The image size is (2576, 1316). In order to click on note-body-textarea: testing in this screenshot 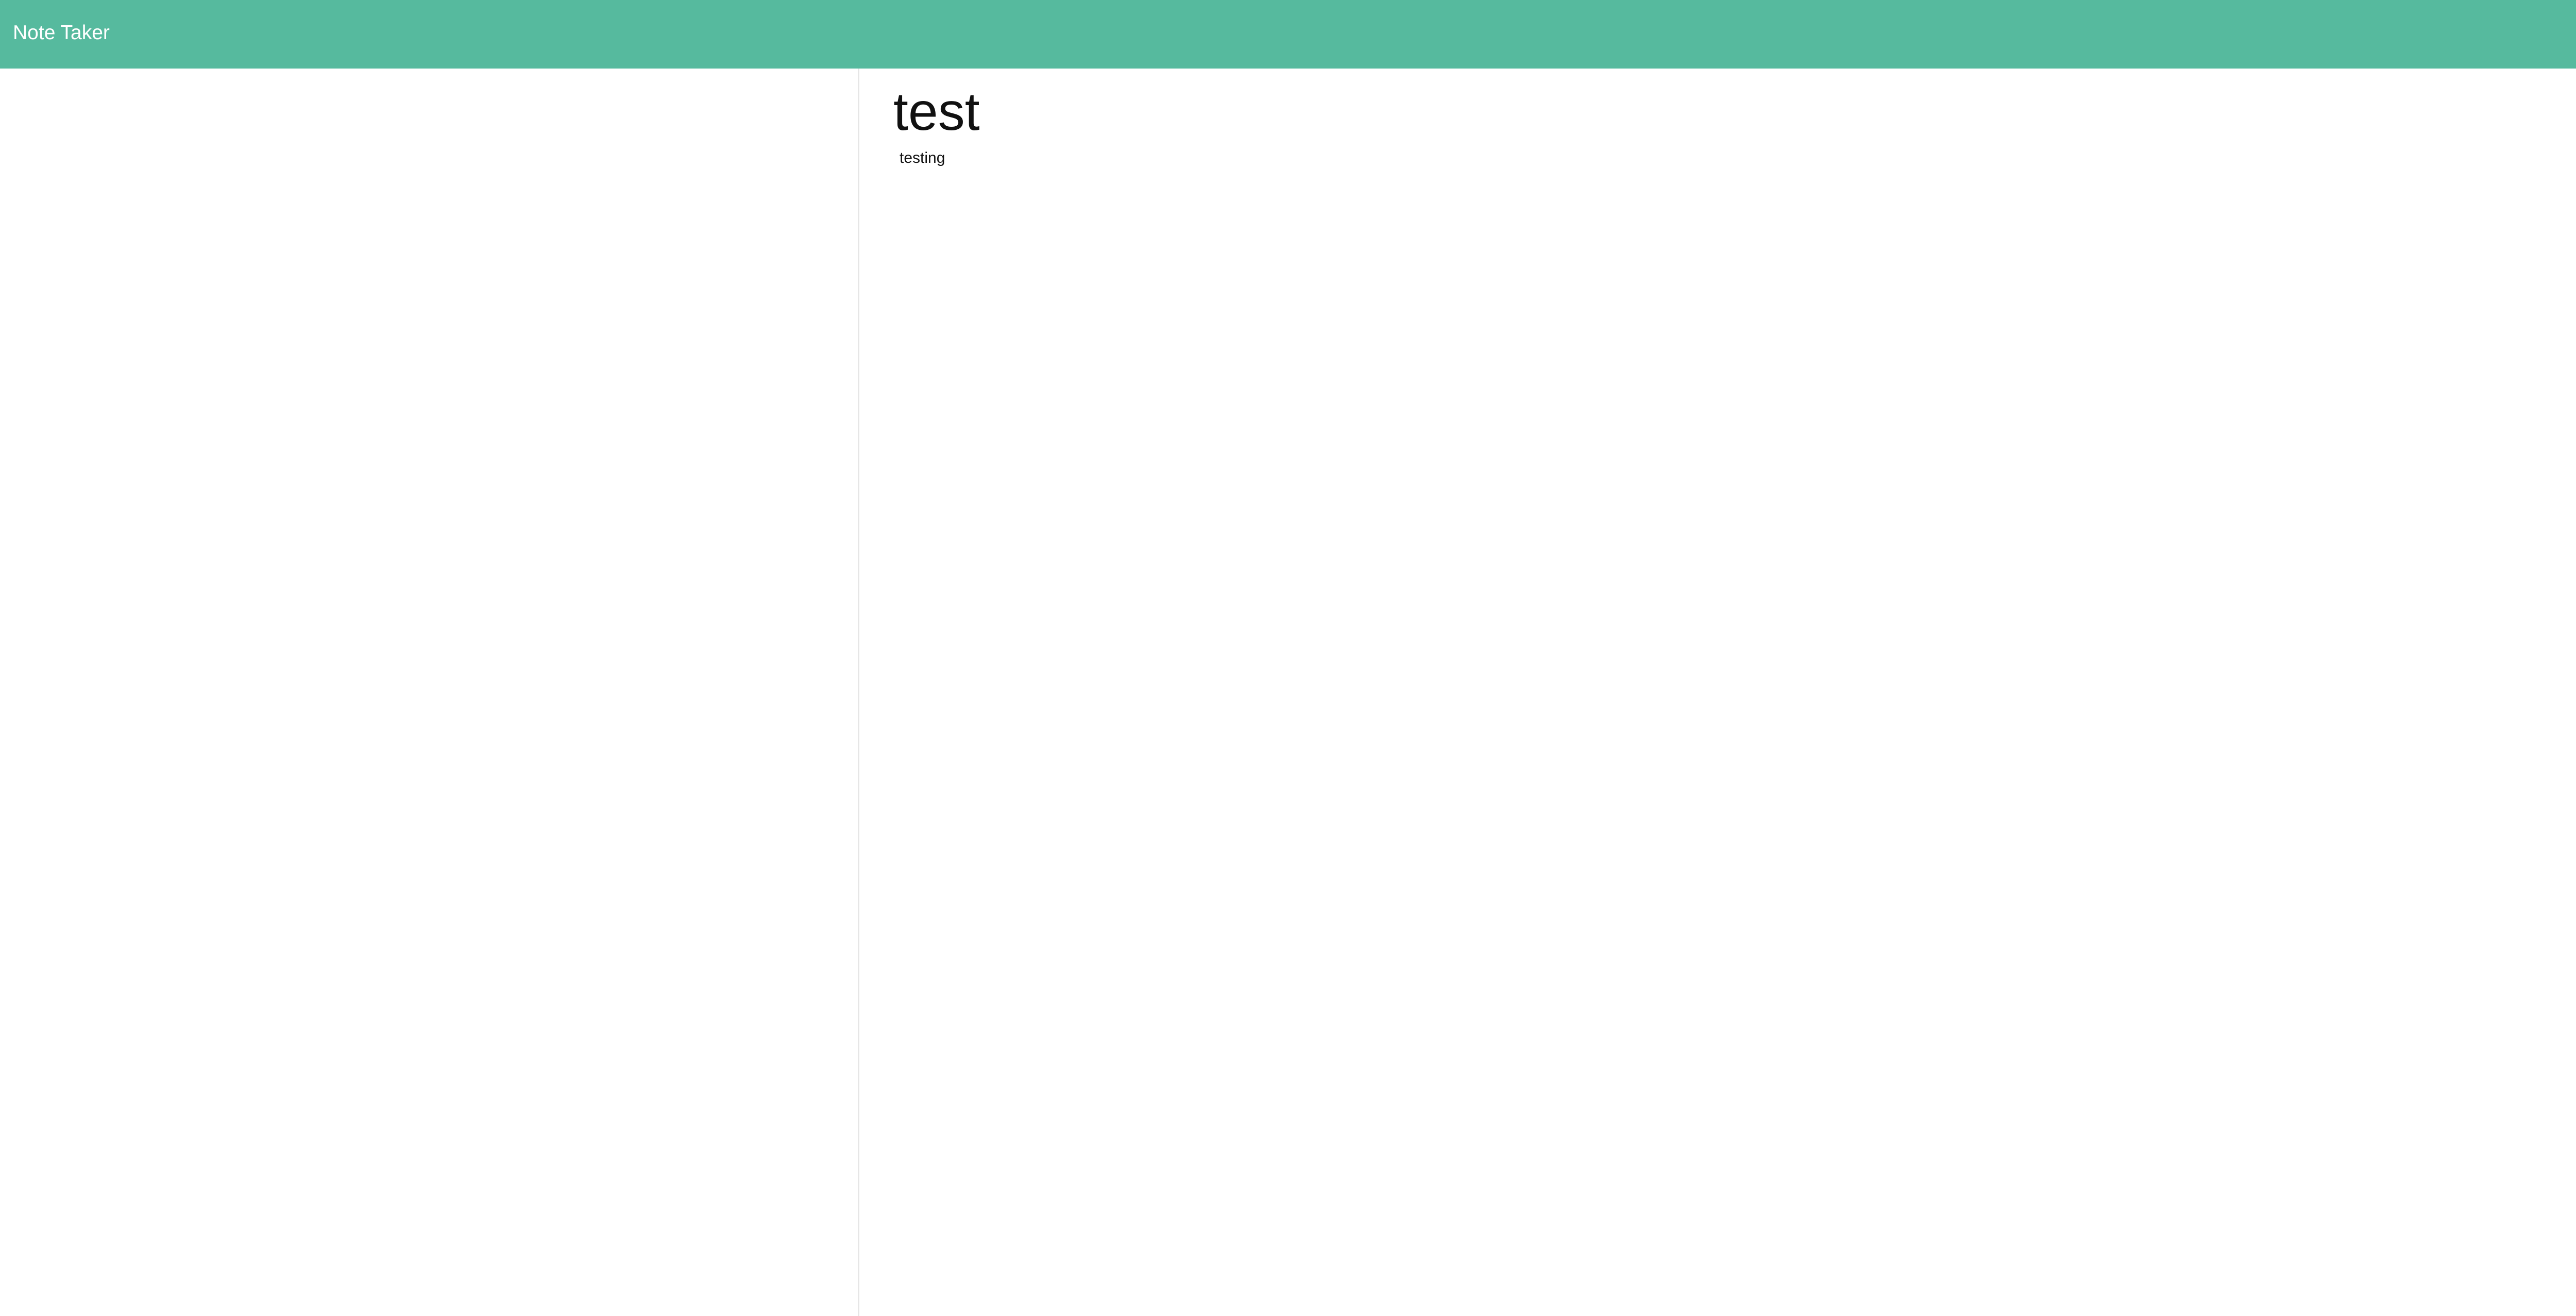, I will do `click(1672, 301)`.